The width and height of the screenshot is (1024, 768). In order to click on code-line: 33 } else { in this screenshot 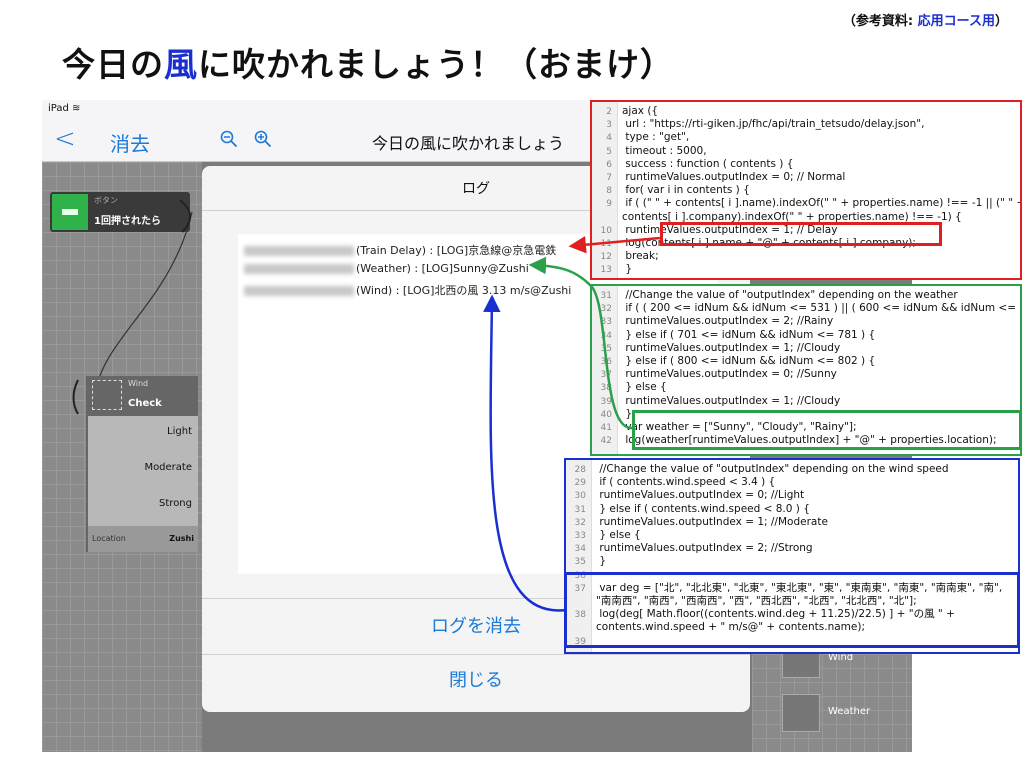, I will do `click(603, 536)`.